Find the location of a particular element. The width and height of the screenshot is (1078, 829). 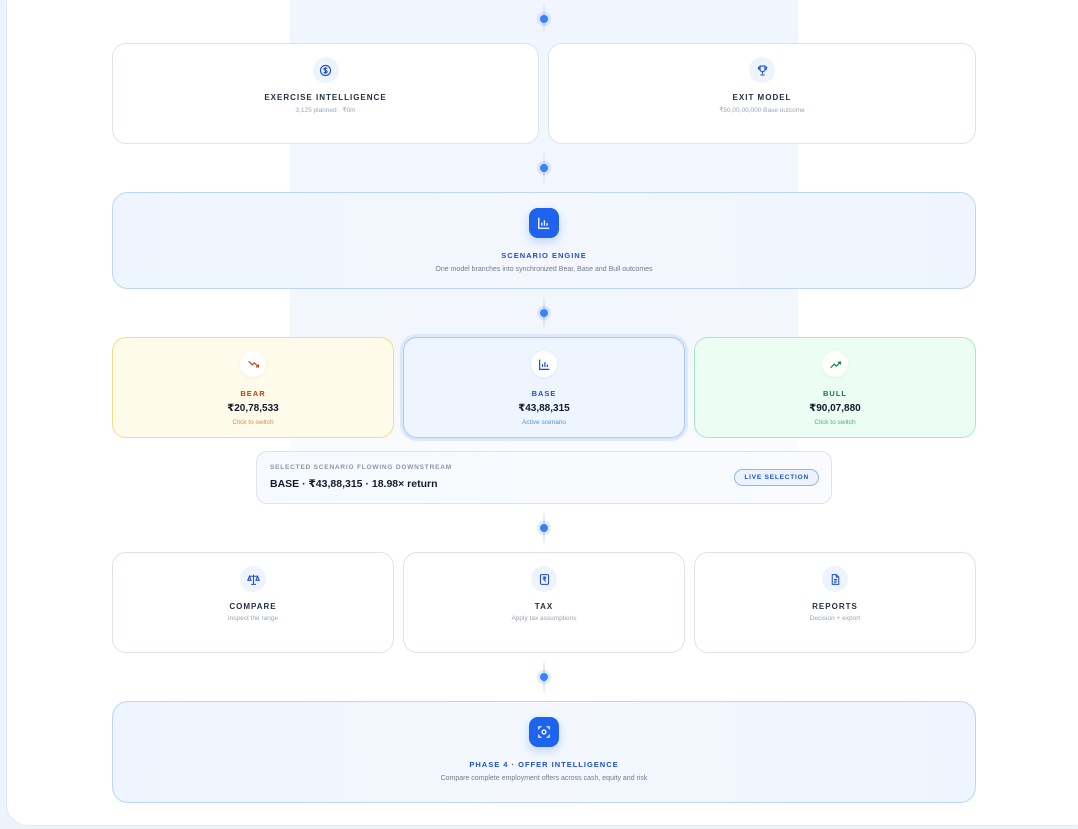

banner-title: PHASE 4 · OFFER INTELLIGENCE is located at coordinates (544, 764).